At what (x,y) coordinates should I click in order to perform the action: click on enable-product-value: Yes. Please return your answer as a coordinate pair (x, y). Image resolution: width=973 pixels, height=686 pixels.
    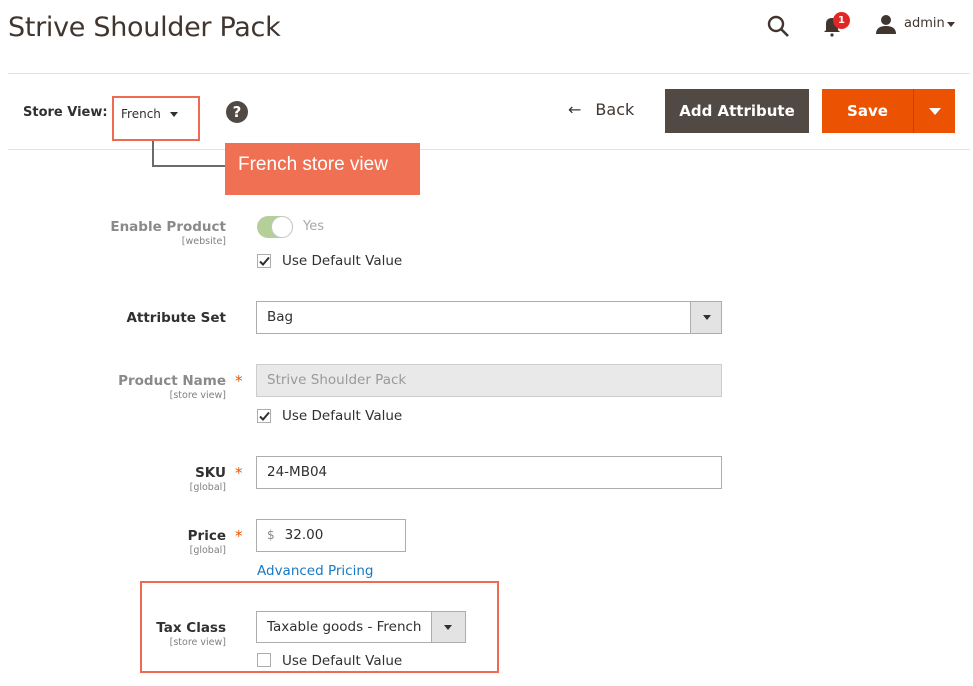
    Looking at the image, I should click on (313, 226).